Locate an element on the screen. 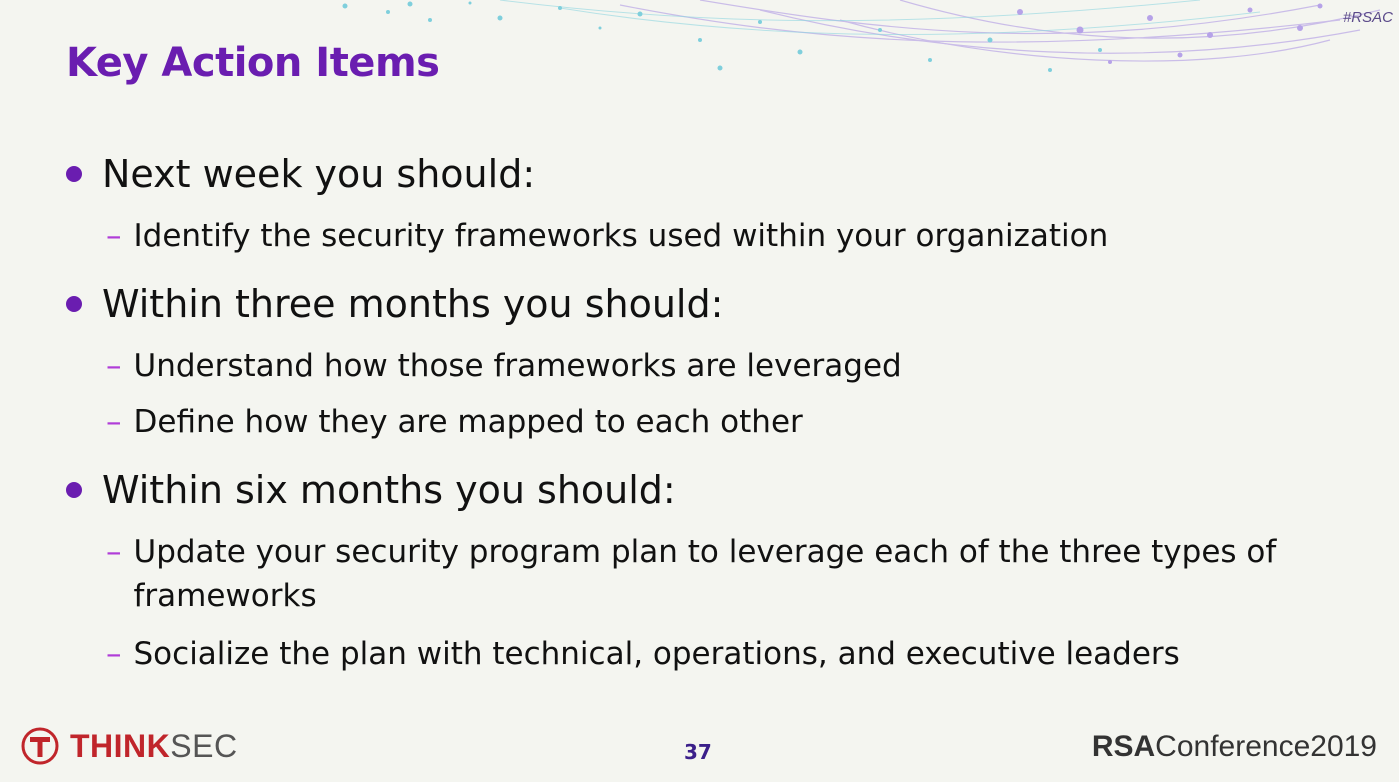 Image resolution: width=1399 pixels, height=782 pixels. rsa-logo-bold: RSA is located at coordinates (1123, 746).